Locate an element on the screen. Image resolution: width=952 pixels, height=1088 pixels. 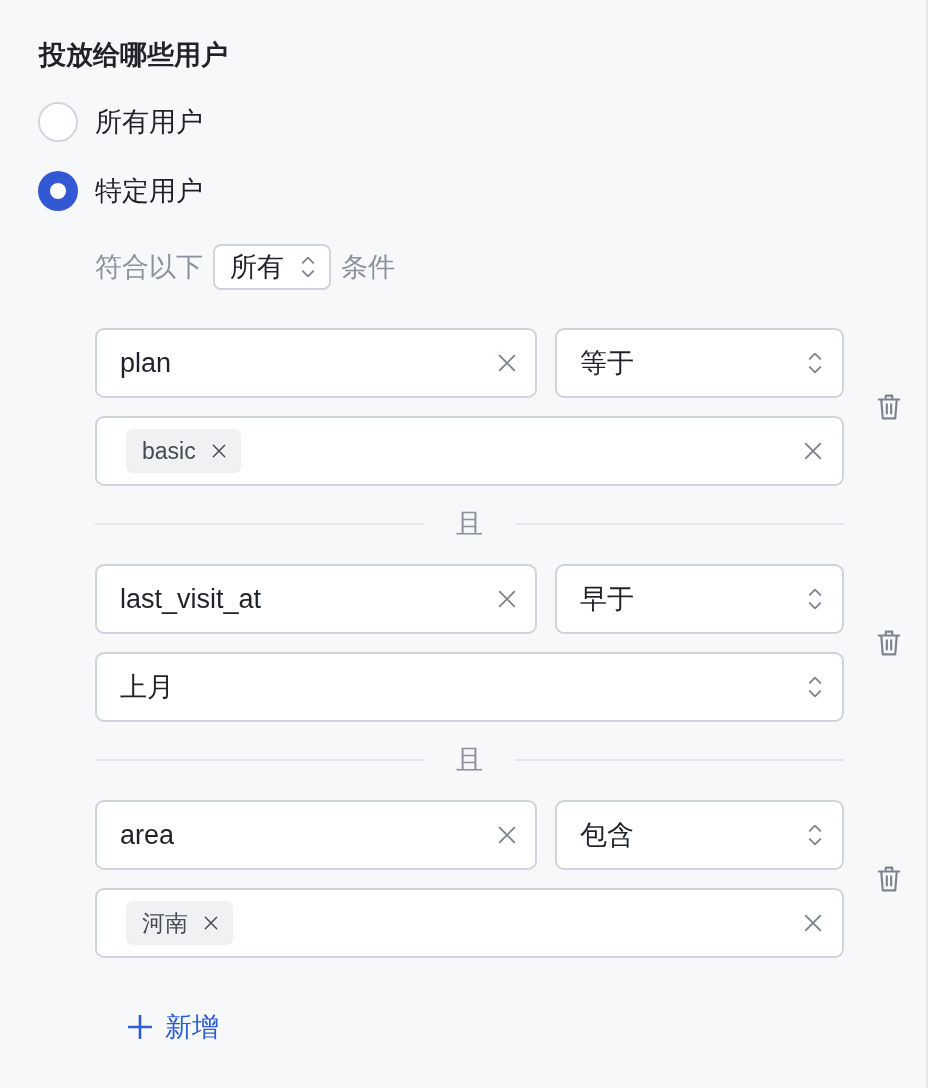
value-field: basic is located at coordinates (469, 451).